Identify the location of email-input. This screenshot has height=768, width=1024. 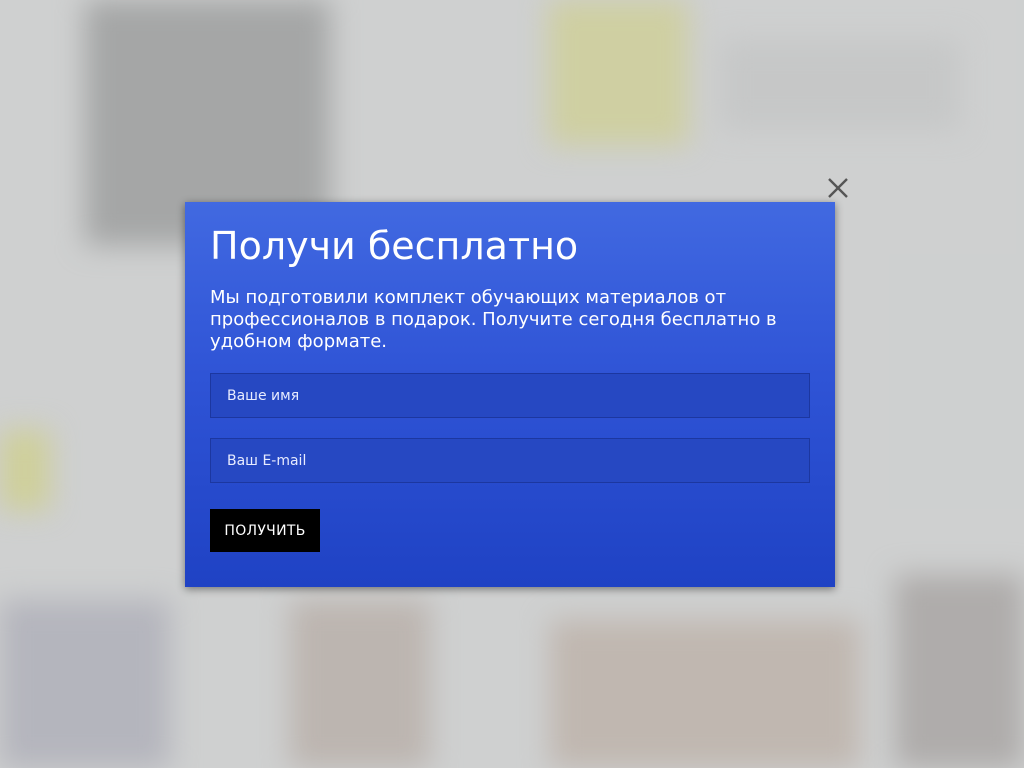
(510, 460).